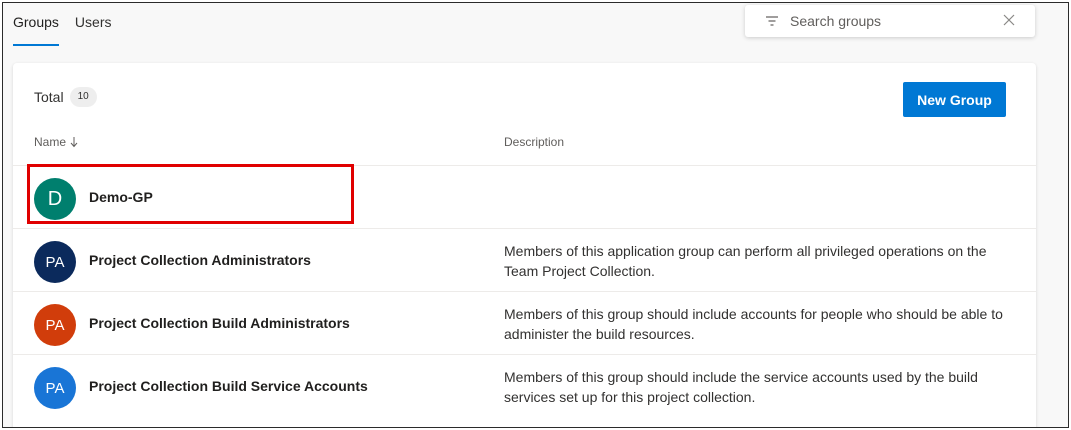  Describe the element at coordinates (83, 97) in the screenshot. I see `total-count-badge: 10` at that location.